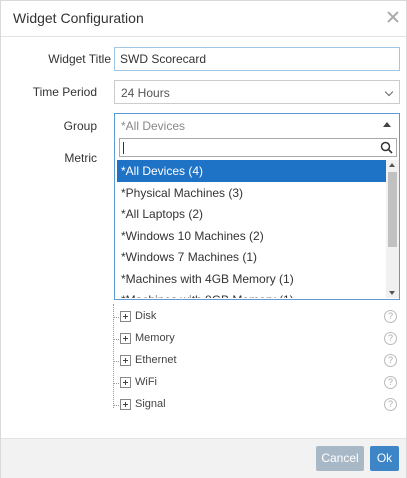  Describe the element at coordinates (252, 171) in the screenshot. I see `group-option: *All Devices (4)` at that location.